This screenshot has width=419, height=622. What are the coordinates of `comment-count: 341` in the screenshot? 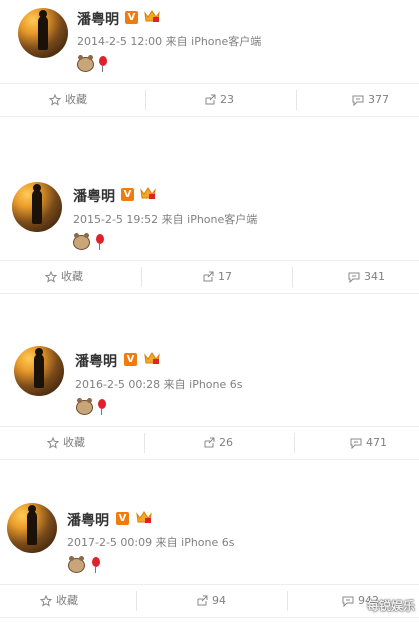 It's located at (374, 276).